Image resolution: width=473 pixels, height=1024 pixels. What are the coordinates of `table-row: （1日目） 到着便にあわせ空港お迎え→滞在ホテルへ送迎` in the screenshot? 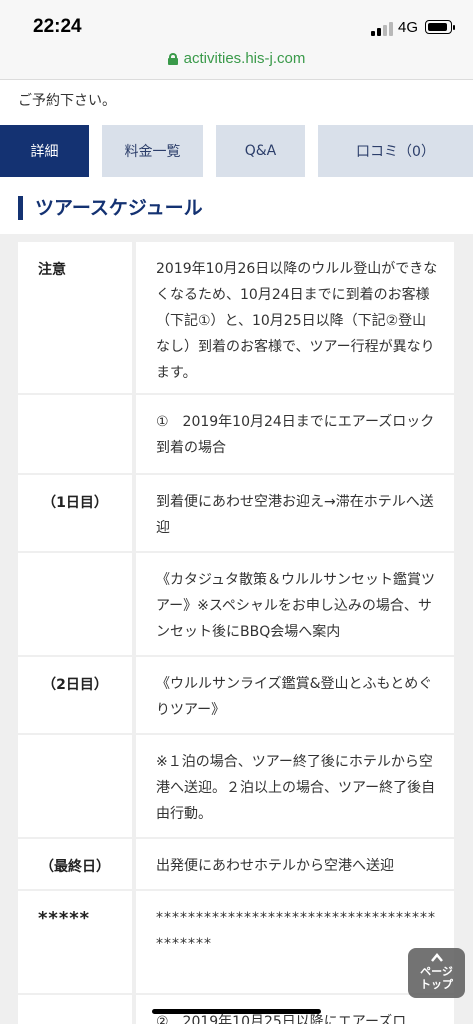 It's located at (236, 514).